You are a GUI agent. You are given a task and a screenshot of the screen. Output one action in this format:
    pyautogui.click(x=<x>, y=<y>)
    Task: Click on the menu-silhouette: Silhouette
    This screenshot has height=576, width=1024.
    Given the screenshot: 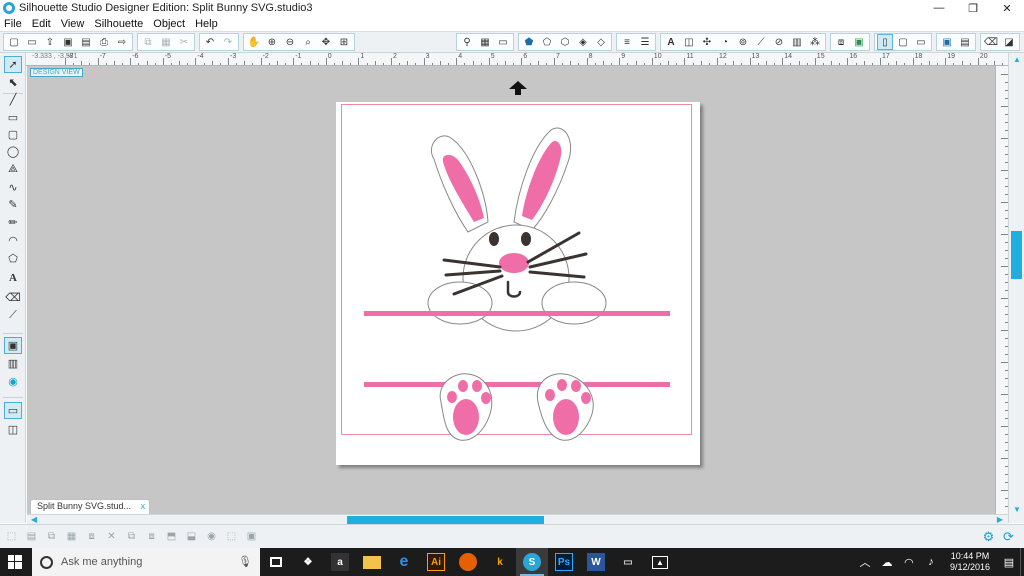 What is the action you would take?
    pyautogui.click(x=118, y=24)
    